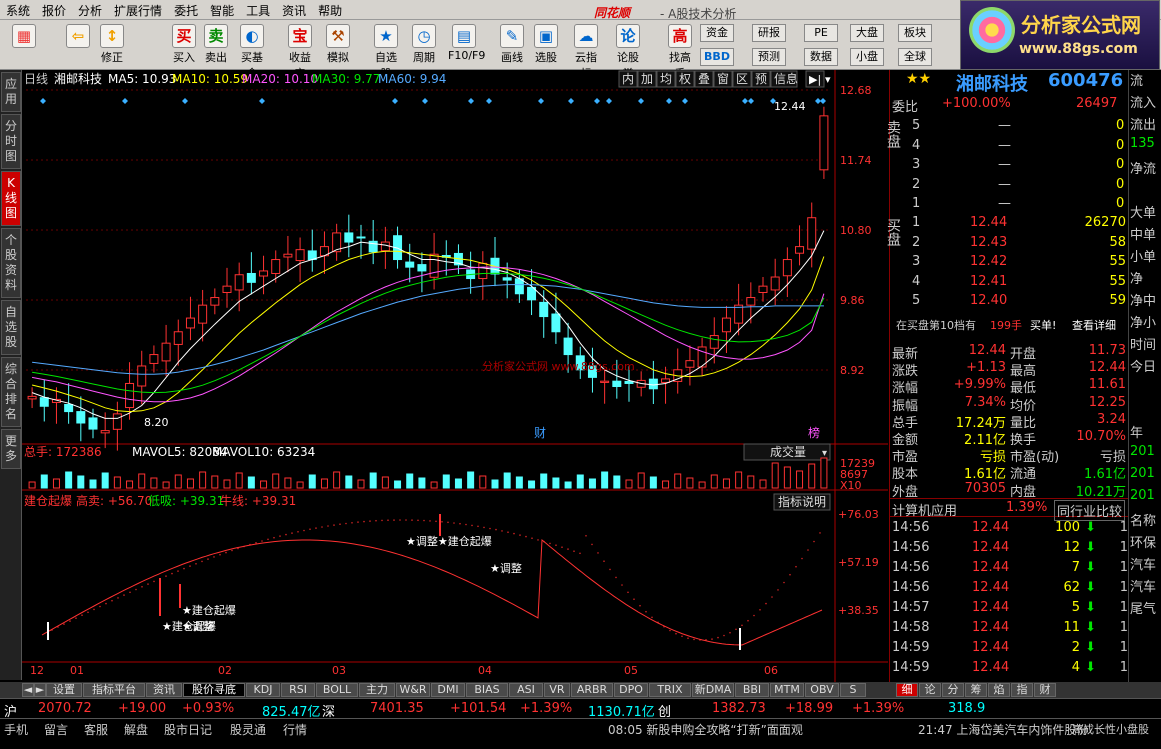  I want to click on toolbar-forum-button: 论论股堂, so click(628, 51).